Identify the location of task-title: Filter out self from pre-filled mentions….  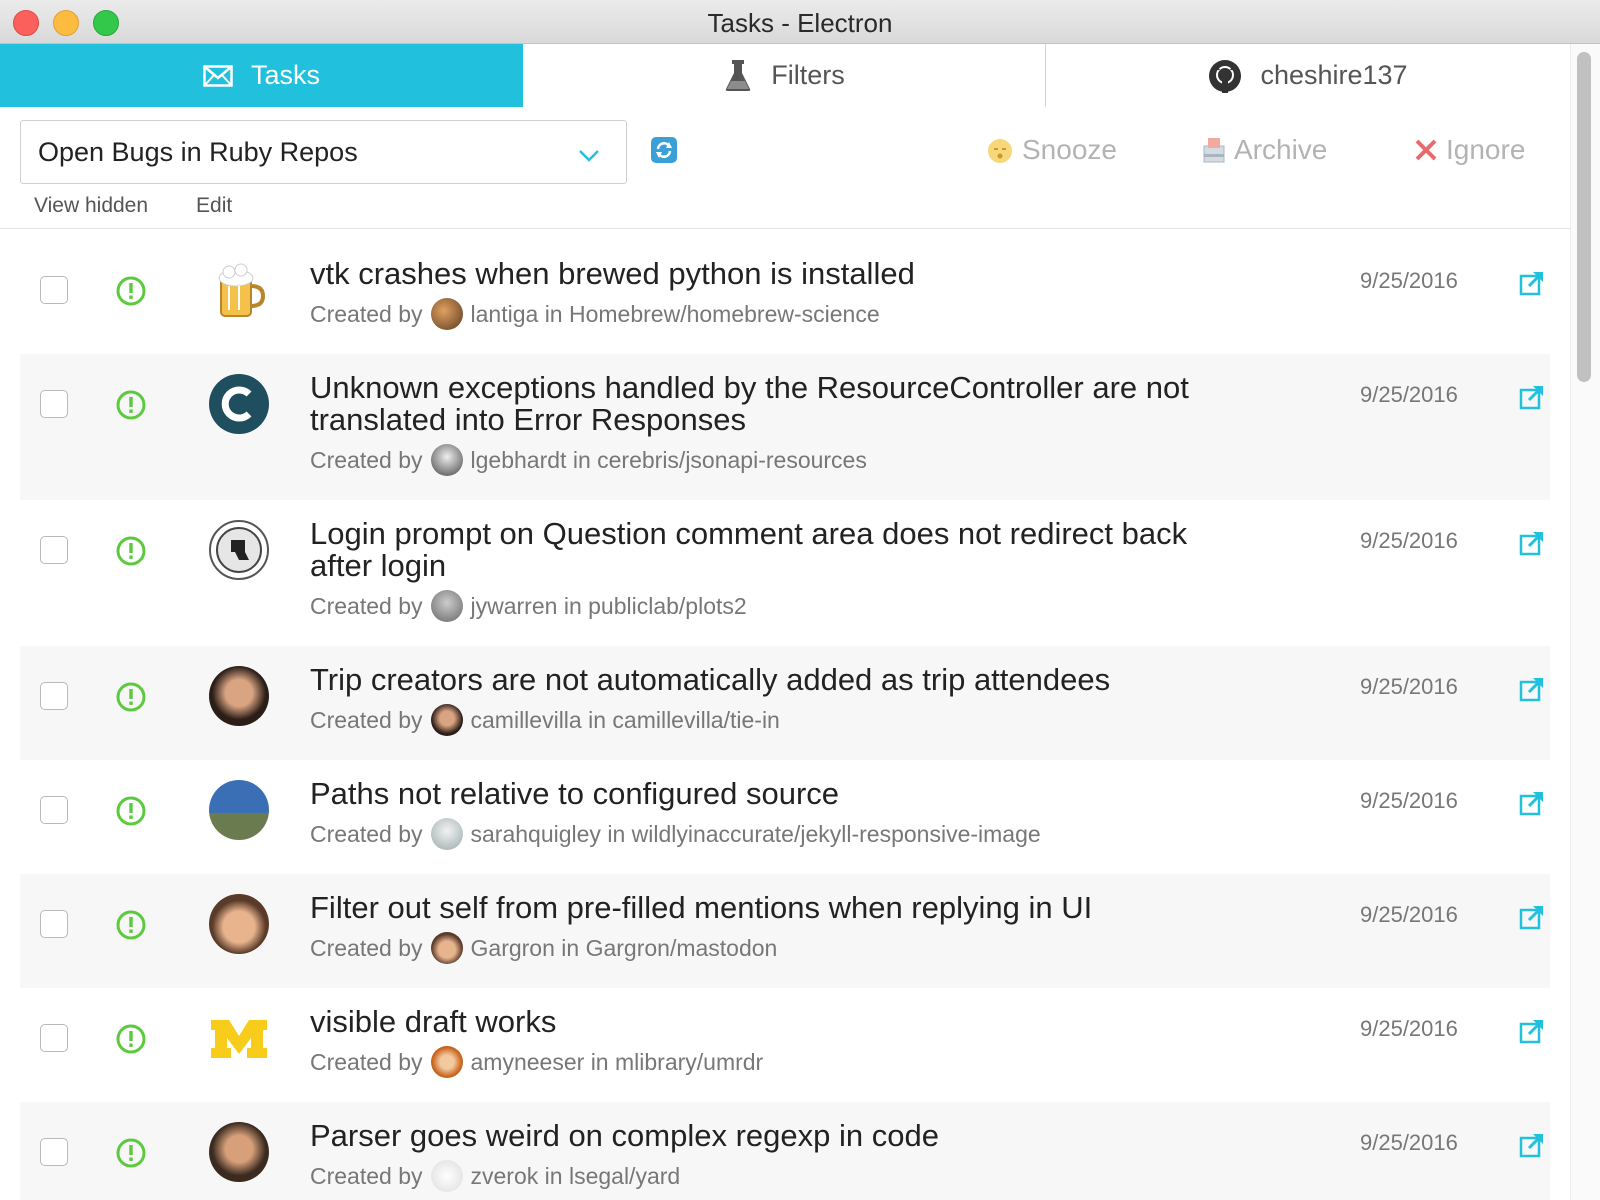
(775, 908).